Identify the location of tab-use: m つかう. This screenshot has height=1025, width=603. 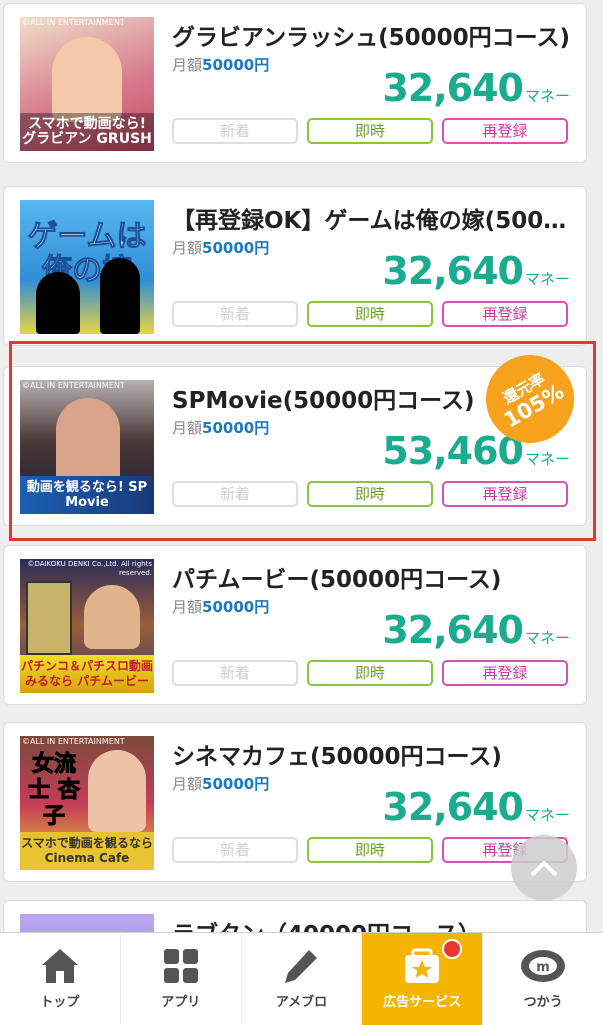
(543, 979).